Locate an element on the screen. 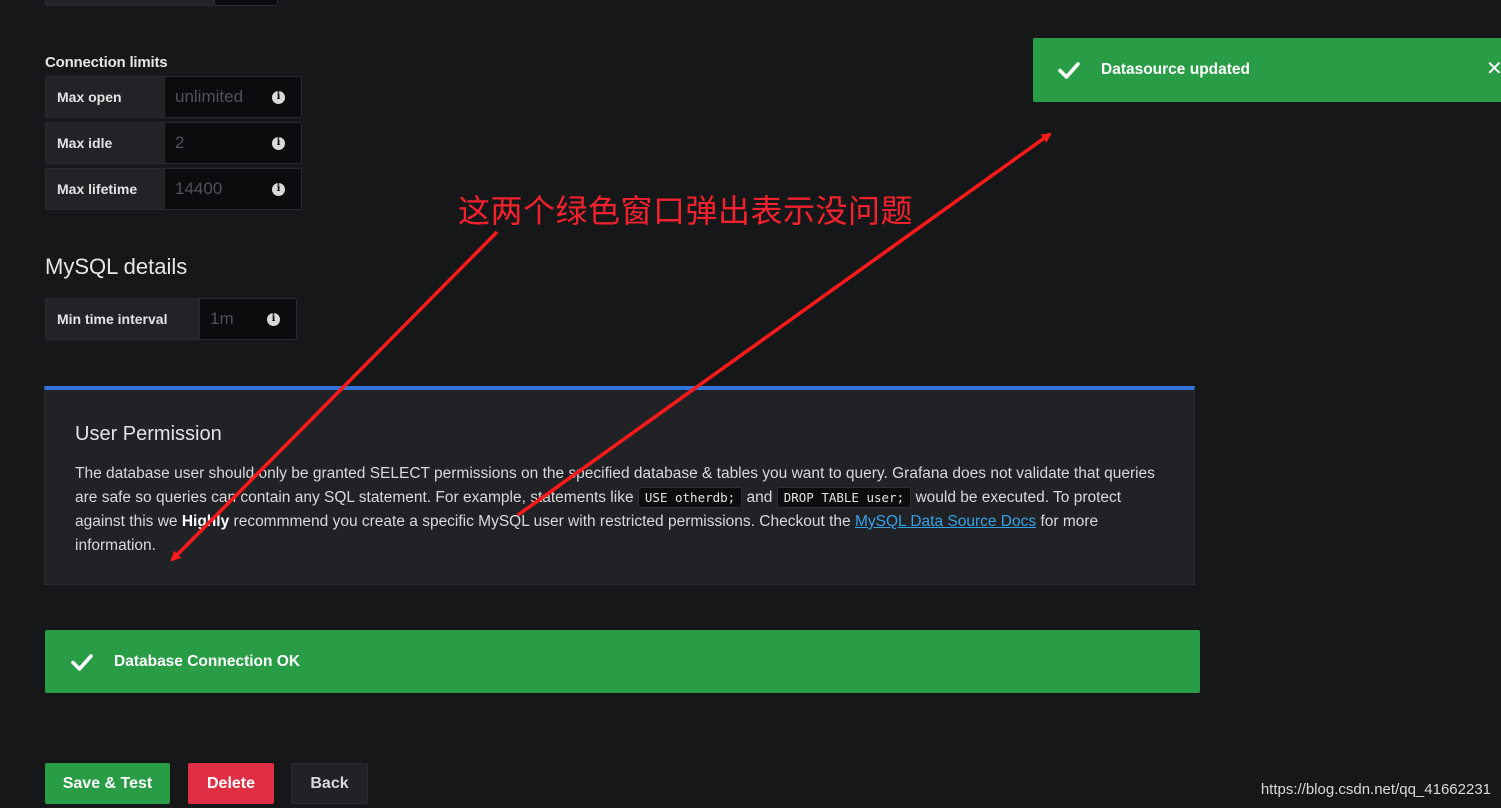  max-open-input: unlimited i is located at coordinates (233, 97).